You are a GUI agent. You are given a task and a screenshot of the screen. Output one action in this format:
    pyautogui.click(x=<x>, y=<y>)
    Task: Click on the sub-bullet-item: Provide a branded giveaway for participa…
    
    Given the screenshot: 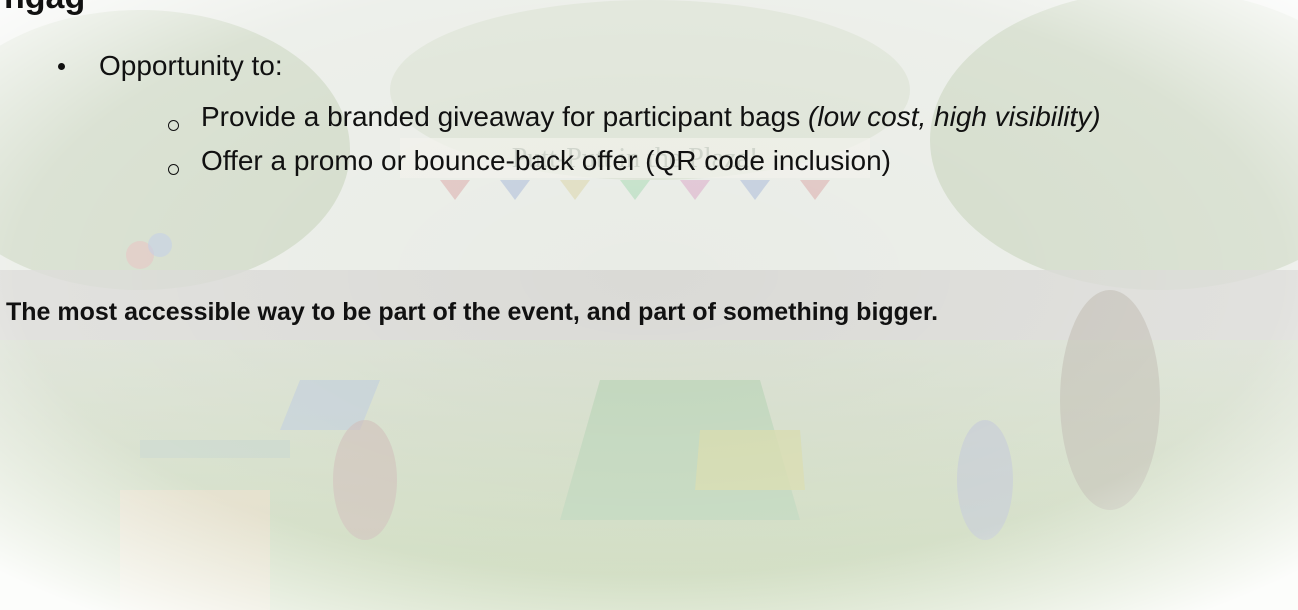 What is the action you would take?
    pyautogui.click(x=708, y=117)
    